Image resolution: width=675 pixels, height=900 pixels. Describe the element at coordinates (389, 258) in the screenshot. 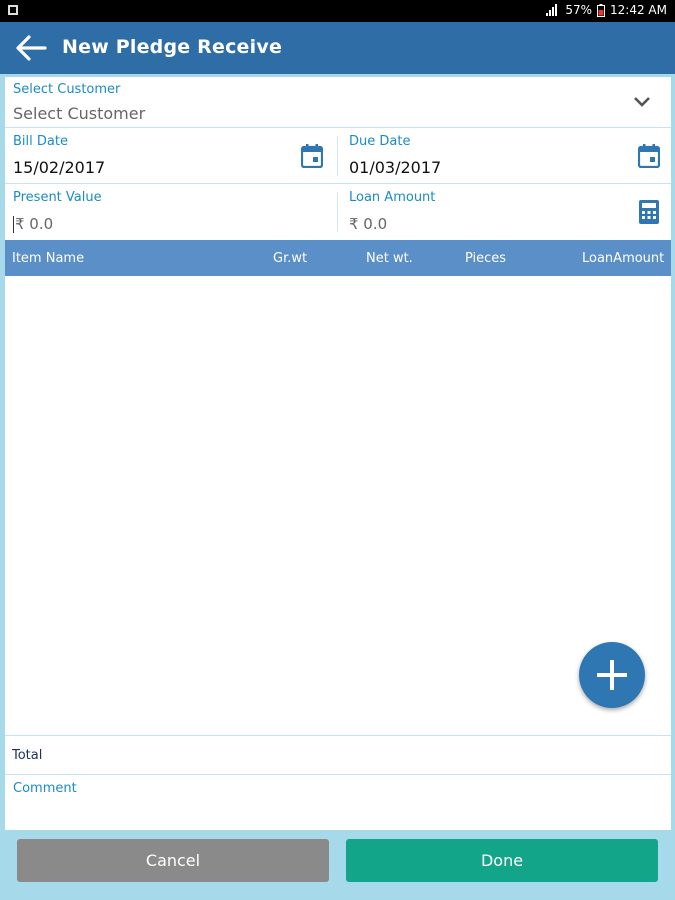

I see `column-net-weight: Net wt.` at that location.